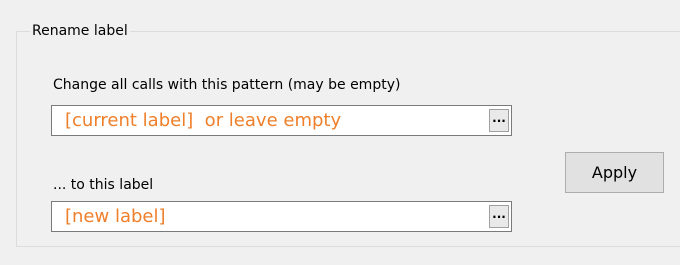 The image size is (680, 265). I want to click on groupbox-title: Rename label, so click(80, 31).